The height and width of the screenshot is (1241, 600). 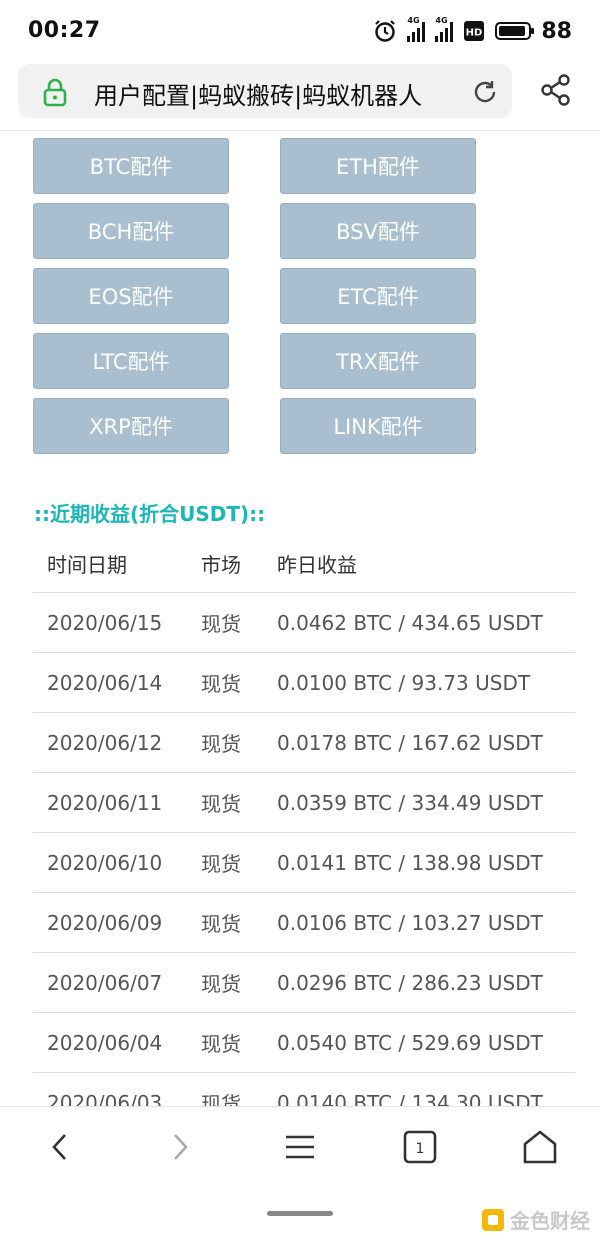 I want to click on forward-icon, so click(x=180, y=1147).